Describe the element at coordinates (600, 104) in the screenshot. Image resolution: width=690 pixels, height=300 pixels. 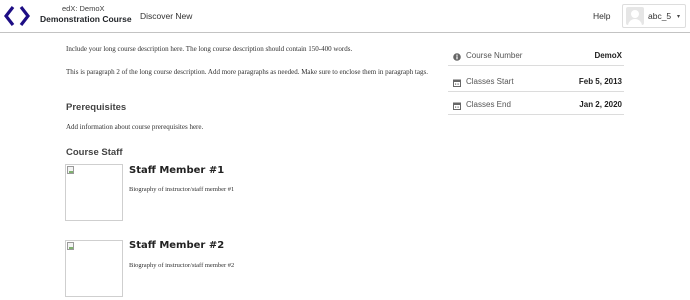
I see `classes-end-value: Jan 2, 2020` at that location.